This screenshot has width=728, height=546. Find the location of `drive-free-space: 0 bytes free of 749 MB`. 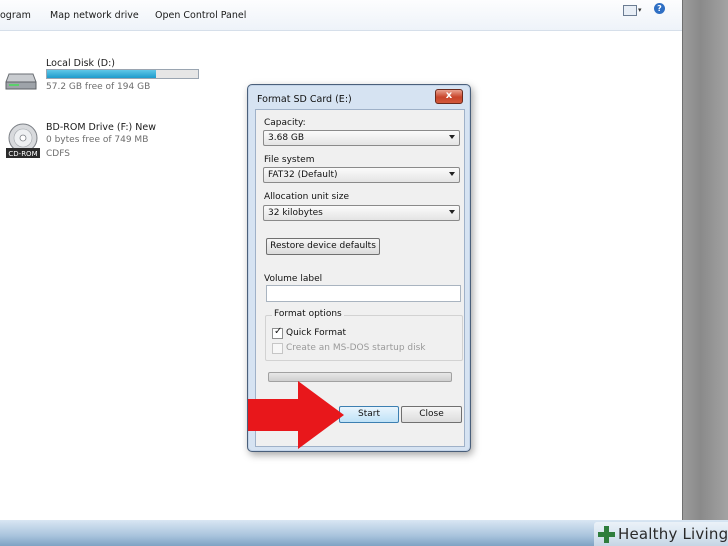

drive-free-space: 0 bytes free of 749 MB is located at coordinates (97, 140).